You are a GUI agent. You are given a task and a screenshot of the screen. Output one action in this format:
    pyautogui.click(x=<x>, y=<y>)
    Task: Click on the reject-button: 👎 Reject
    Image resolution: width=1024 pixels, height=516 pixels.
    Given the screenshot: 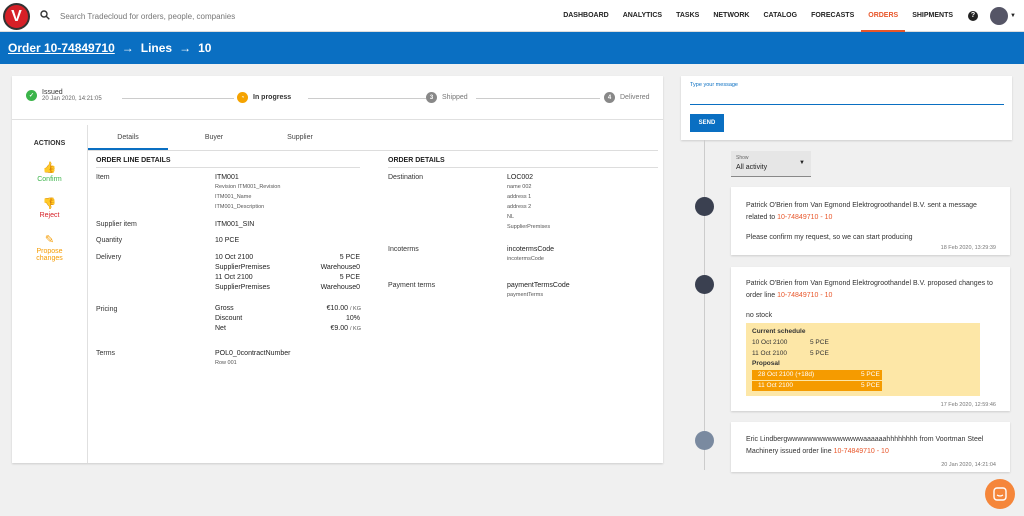 What is the action you would take?
    pyautogui.click(x=49, y=208)
    